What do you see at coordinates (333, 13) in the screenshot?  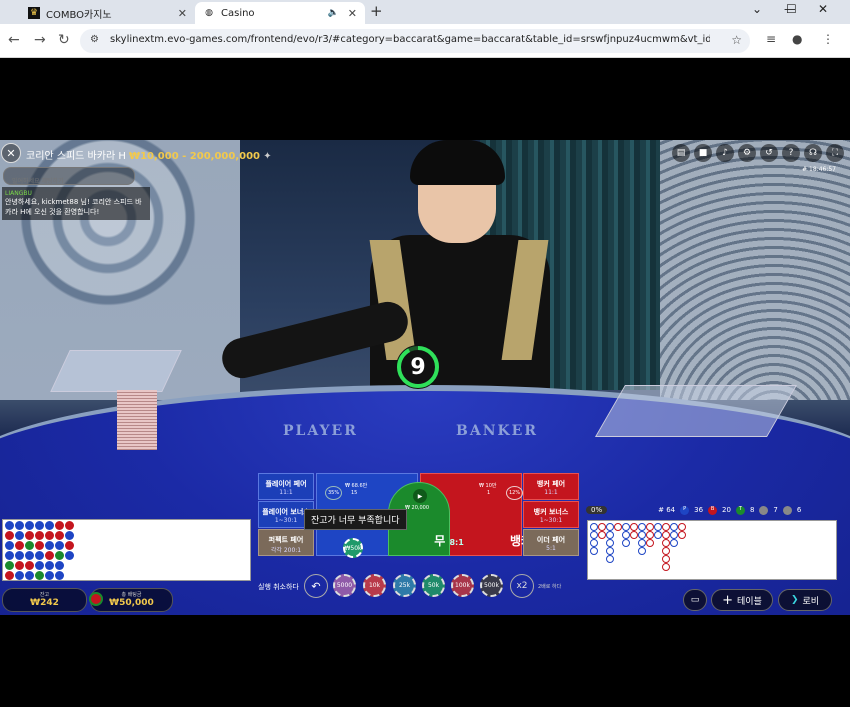 I see `speaker-icon: 🔈` at bounding box center [333, 13].